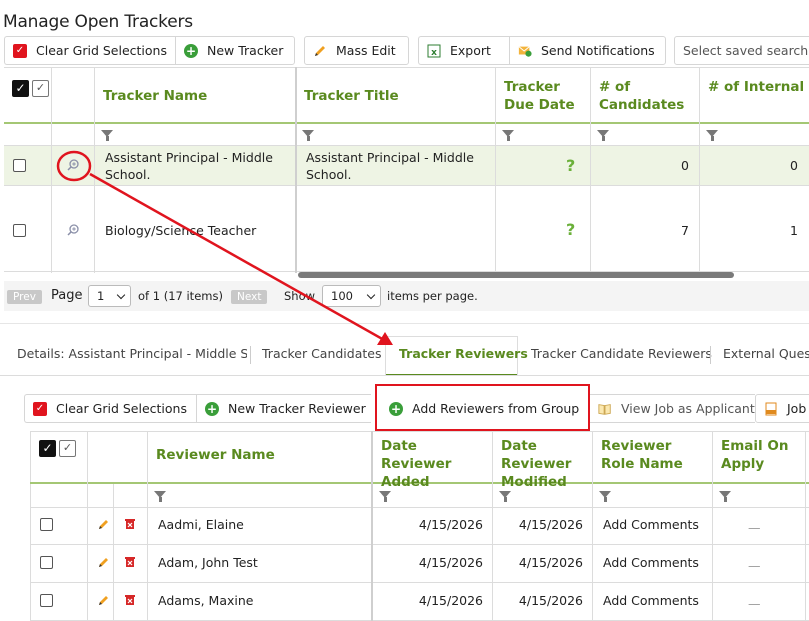 The image size is (809, 621). Describe the element at coordinates (74, 166) in the screenshot. I see `annotation-circle` at that location.